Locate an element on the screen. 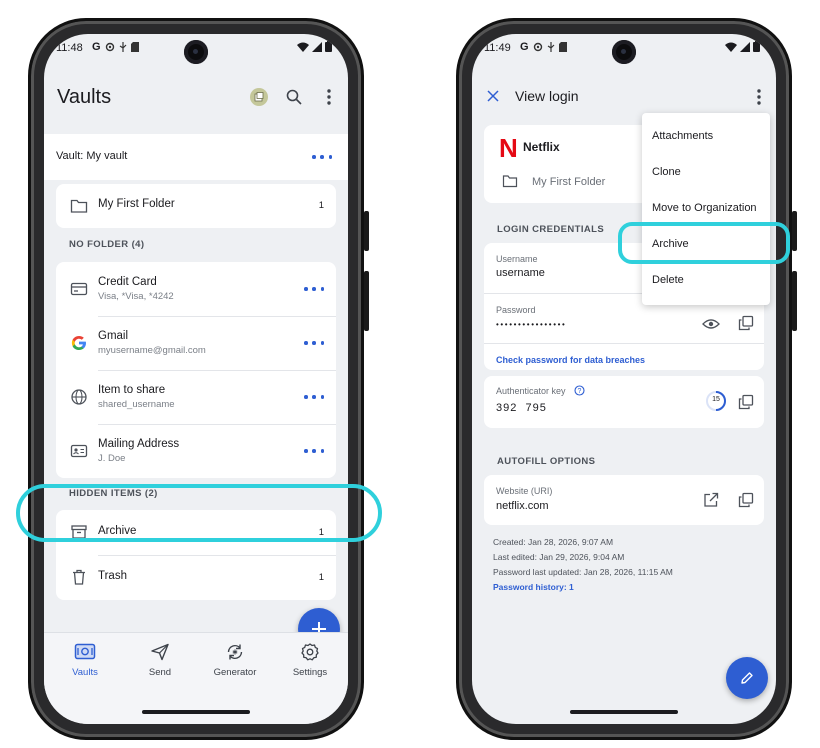  item-subtitle: J. Doe is located at coordinates (112, 458).